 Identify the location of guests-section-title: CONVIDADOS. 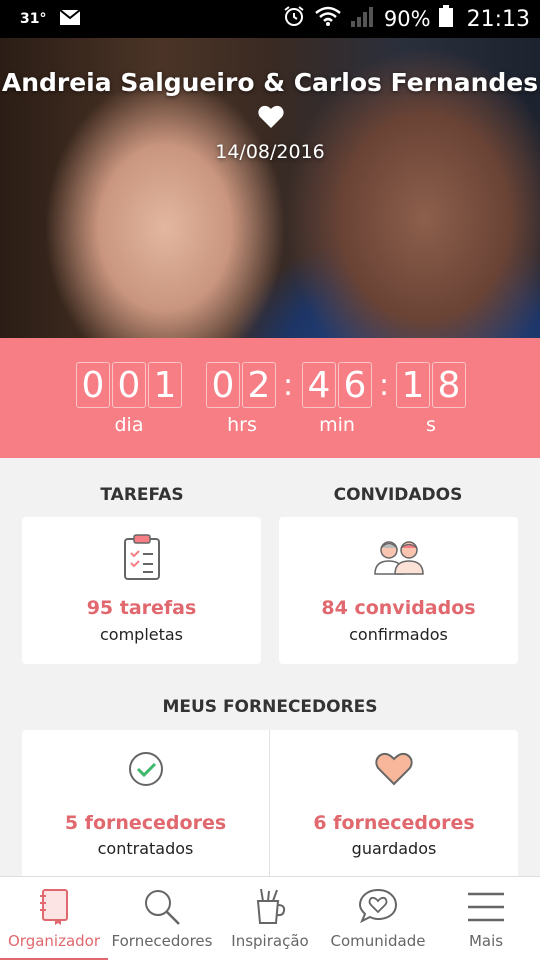
(398, 495).